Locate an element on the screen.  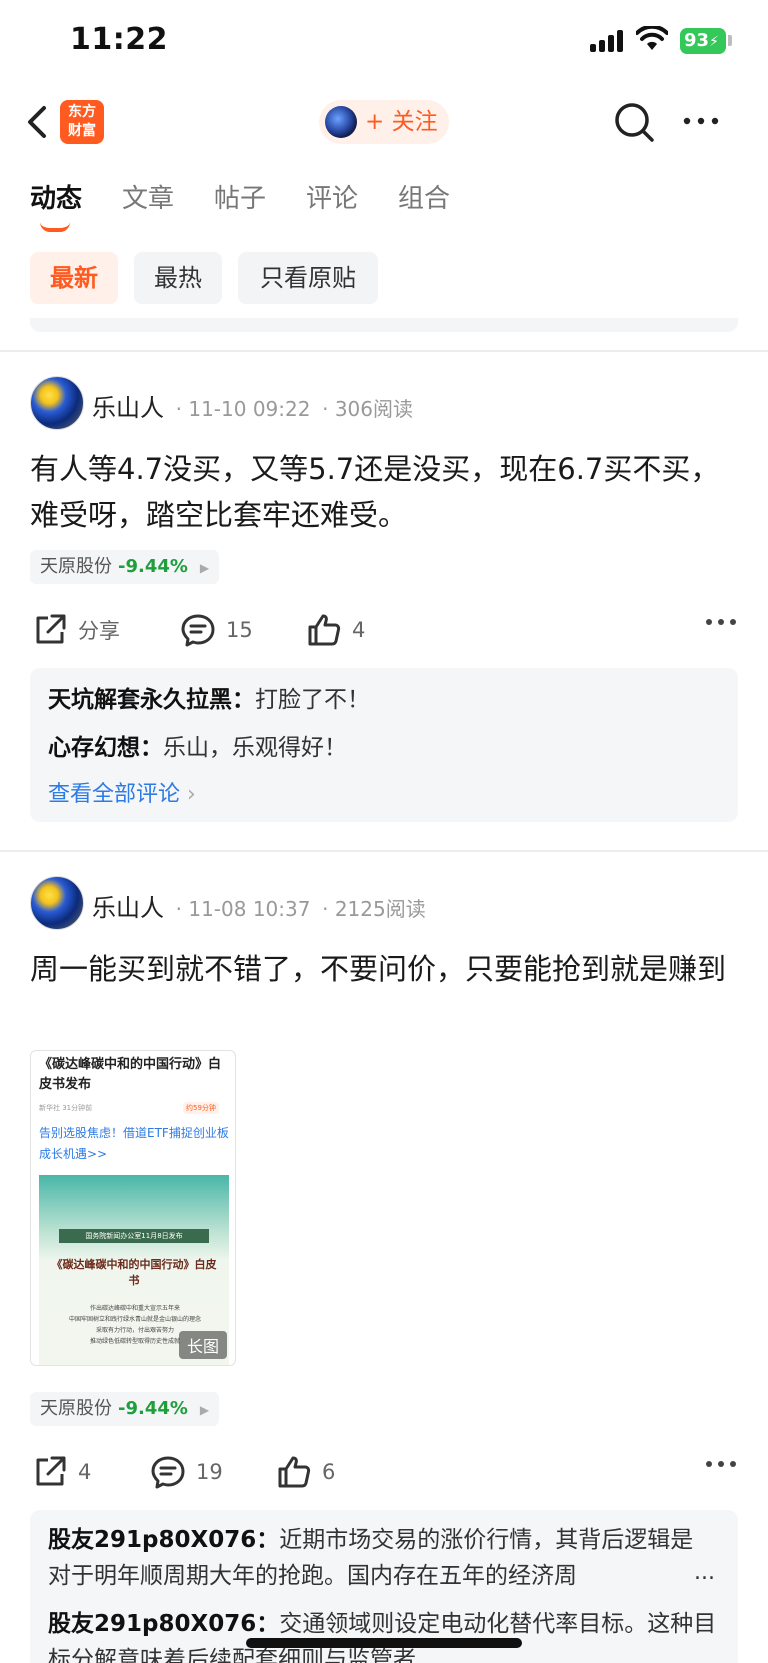
comment-button: 19 is located at coordinates (186, 1472).